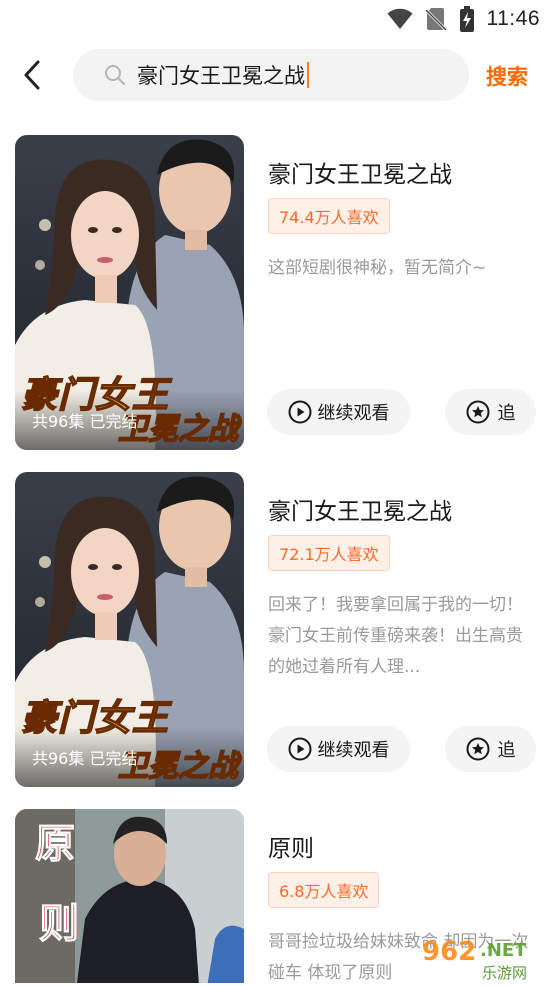 Image resolution: width=552 pixels, height=986 pixels. I want to click on svg-text: 乐游网, so click(504, 973).